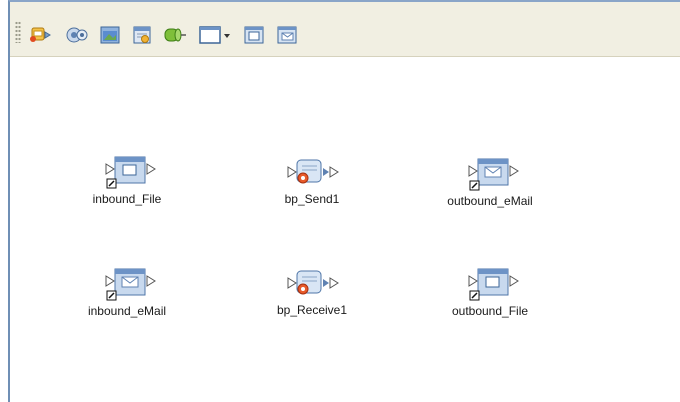 Image resolution: width=680 pixels, height=402 pixels. Describe the element at coordinates (142, 35) in the screenshot. I see `schedule-icon` at that location.